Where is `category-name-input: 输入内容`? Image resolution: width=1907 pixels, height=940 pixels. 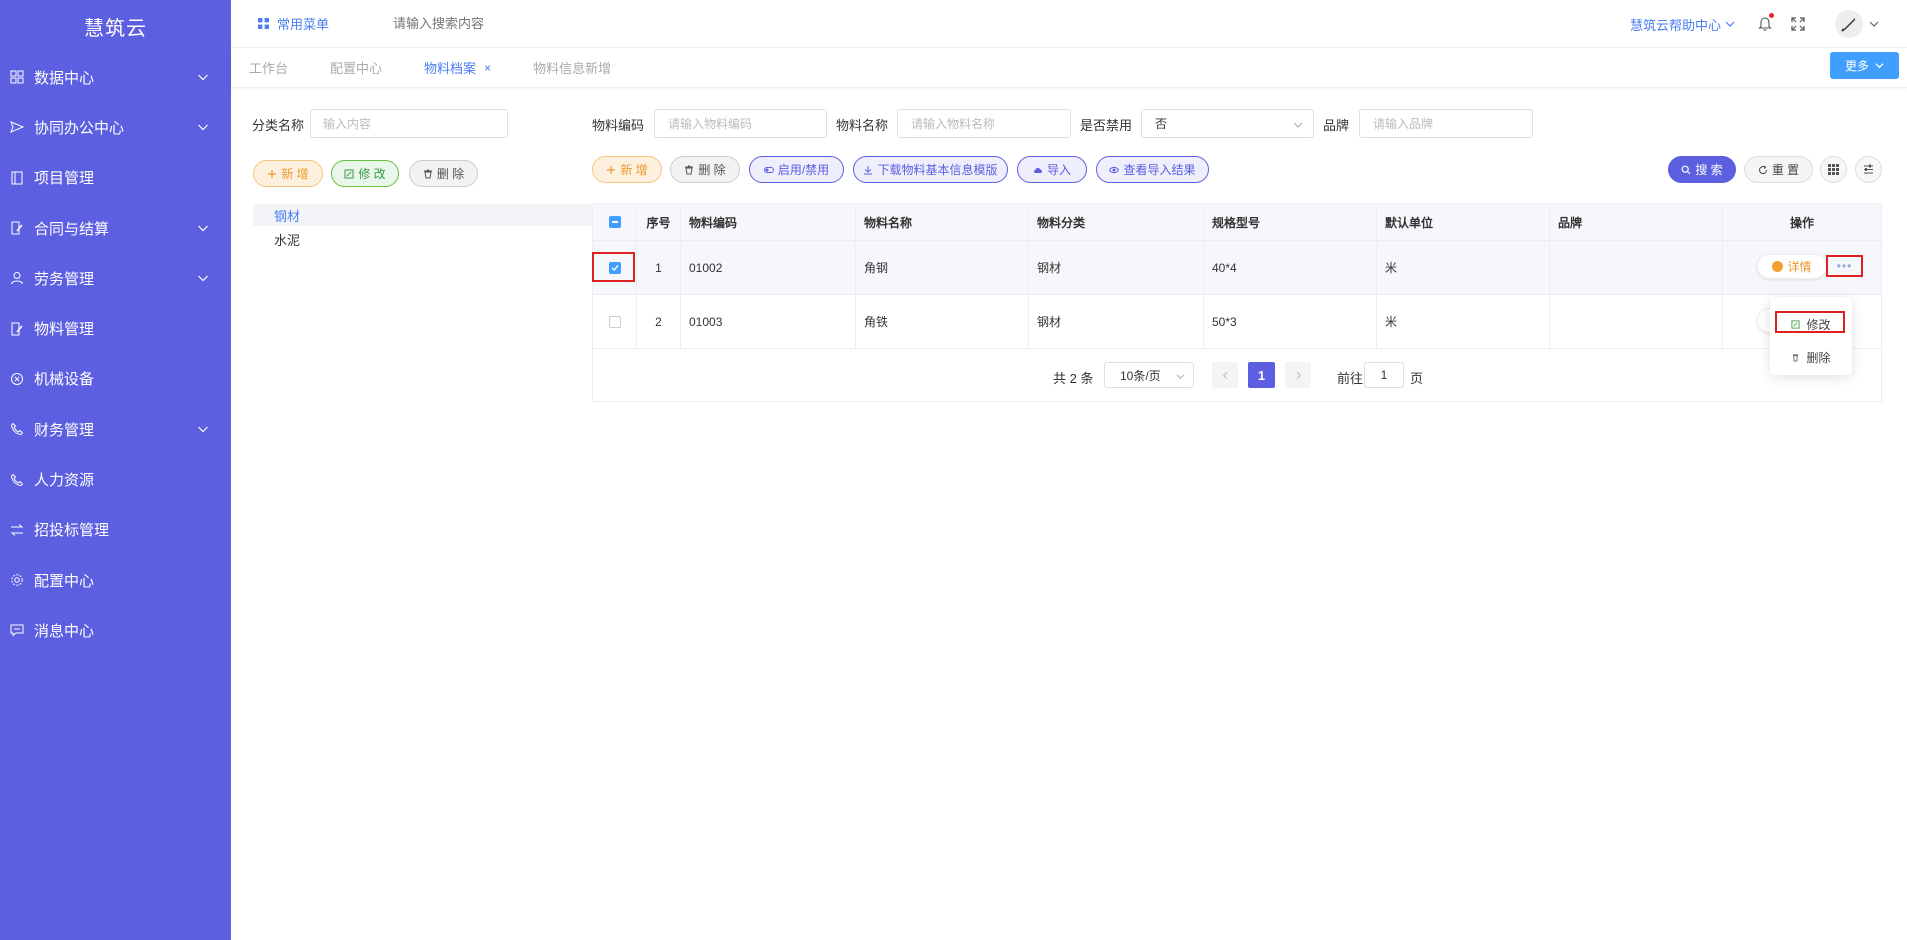 category-name-input: 输入内容 is located at coordinates (409, 123).